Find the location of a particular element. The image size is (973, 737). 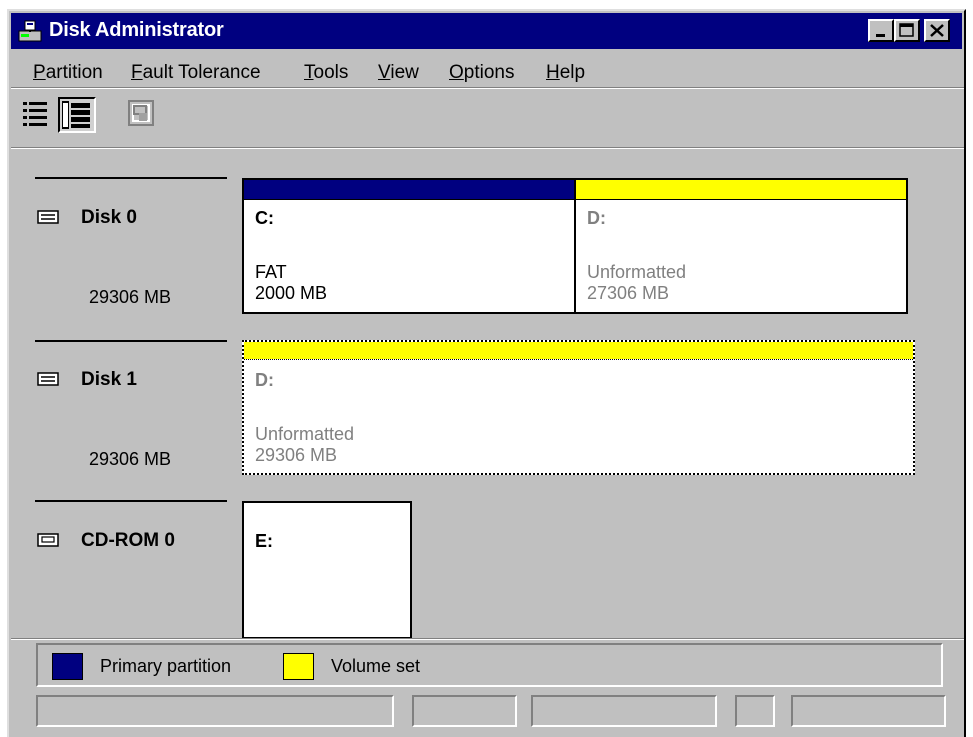

volumes-view-button is located at coordinates (38, 115).